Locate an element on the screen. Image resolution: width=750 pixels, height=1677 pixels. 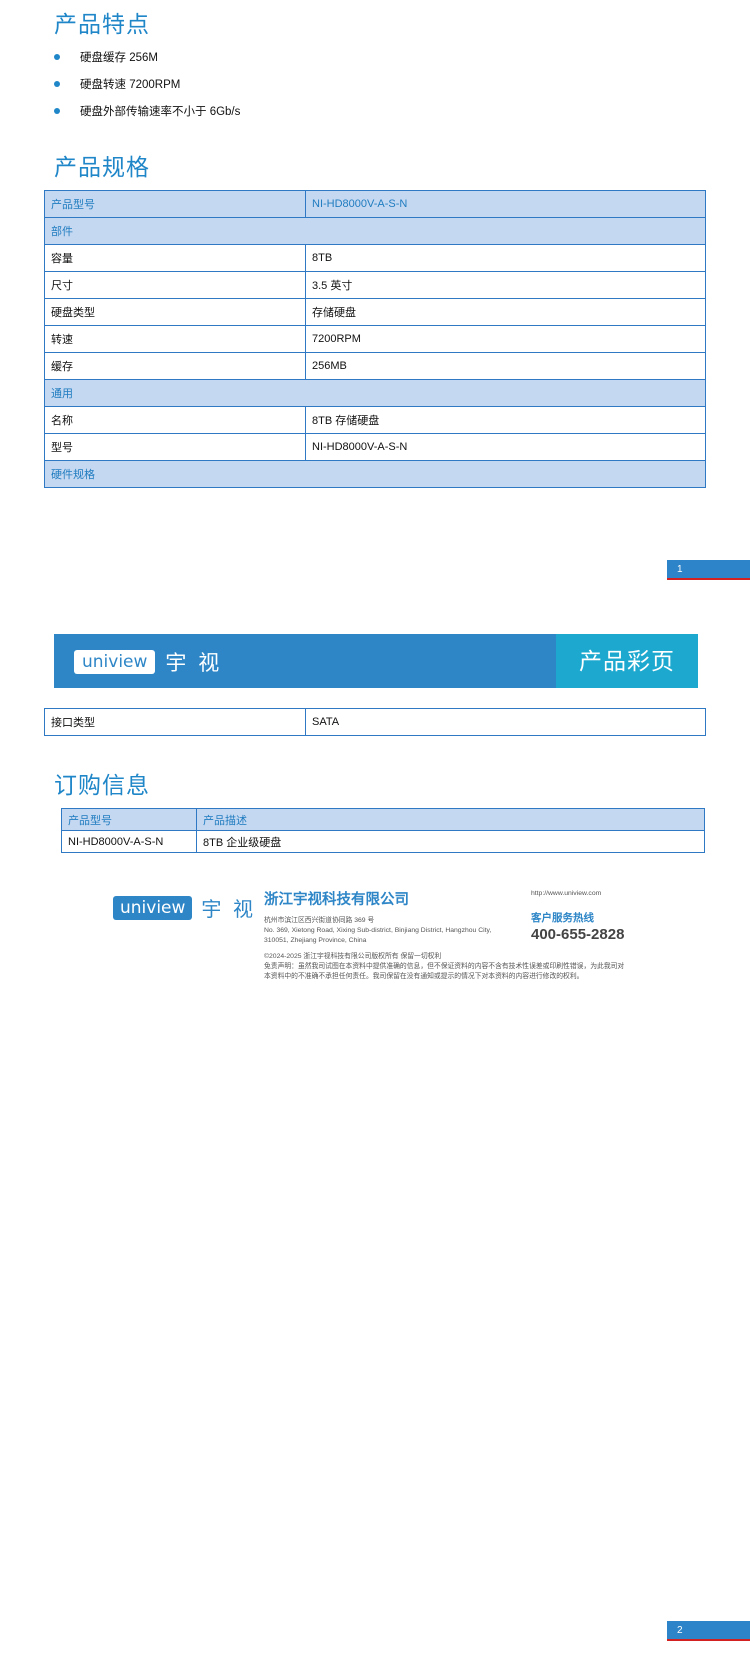
features-title: 产品特点 is located at coordinates (102, 24).